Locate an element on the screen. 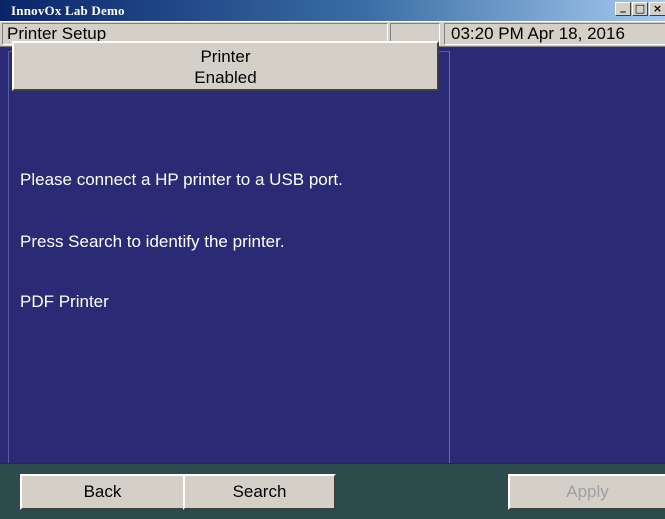 This screenshot has width=665, height=519. close-icon: × is located at coordinates (657, 8).